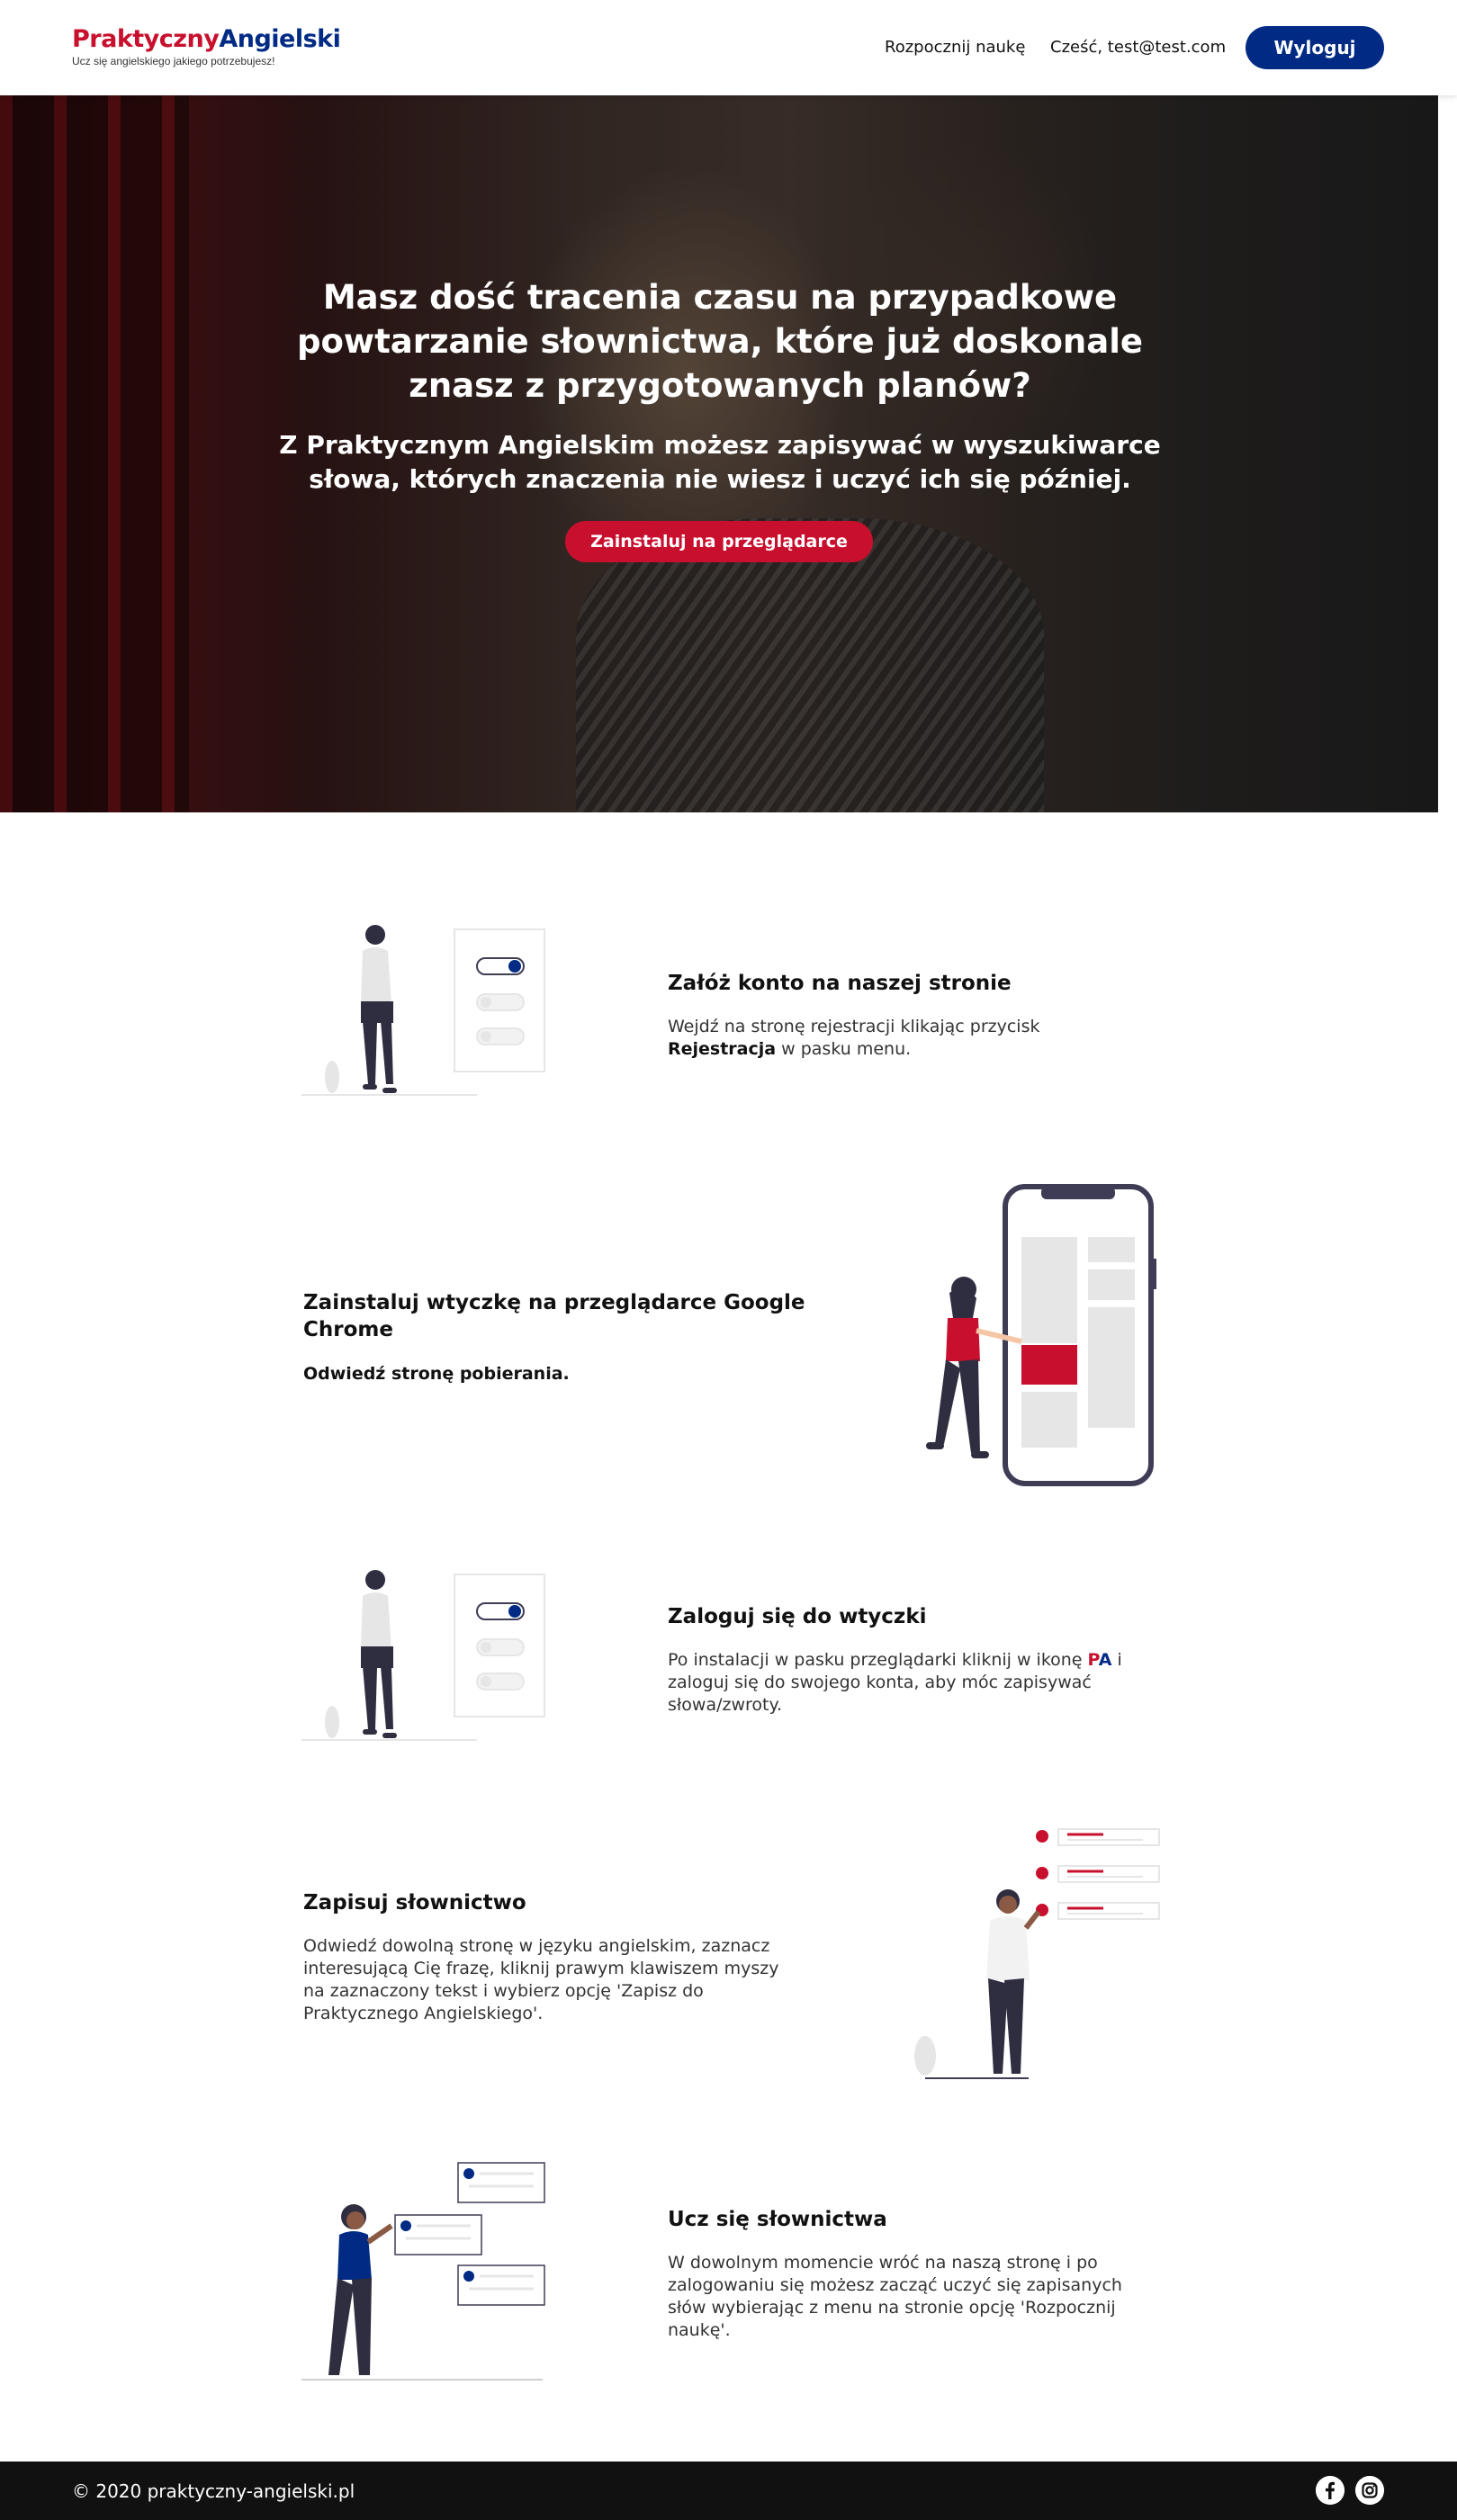  What do you see at coordinates (423, 2272) in the screenshot?
I see `learning-cards-illustration` at bounding box center [423, 2272].